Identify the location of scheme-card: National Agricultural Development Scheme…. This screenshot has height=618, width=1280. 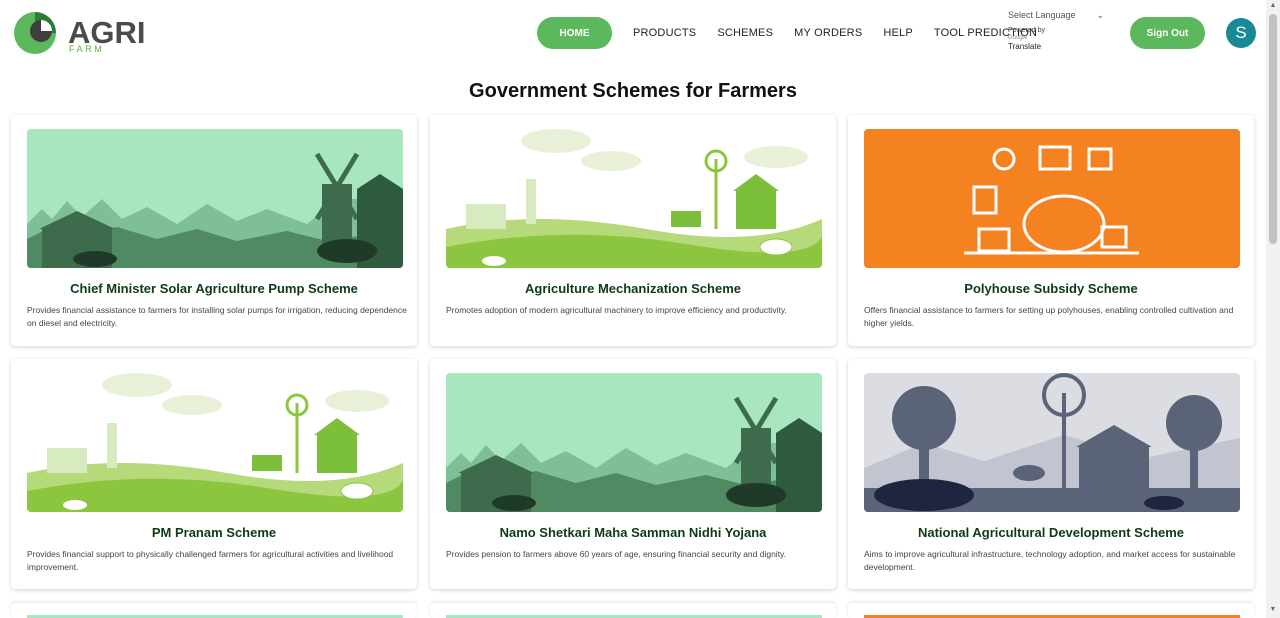
(1051, 474).